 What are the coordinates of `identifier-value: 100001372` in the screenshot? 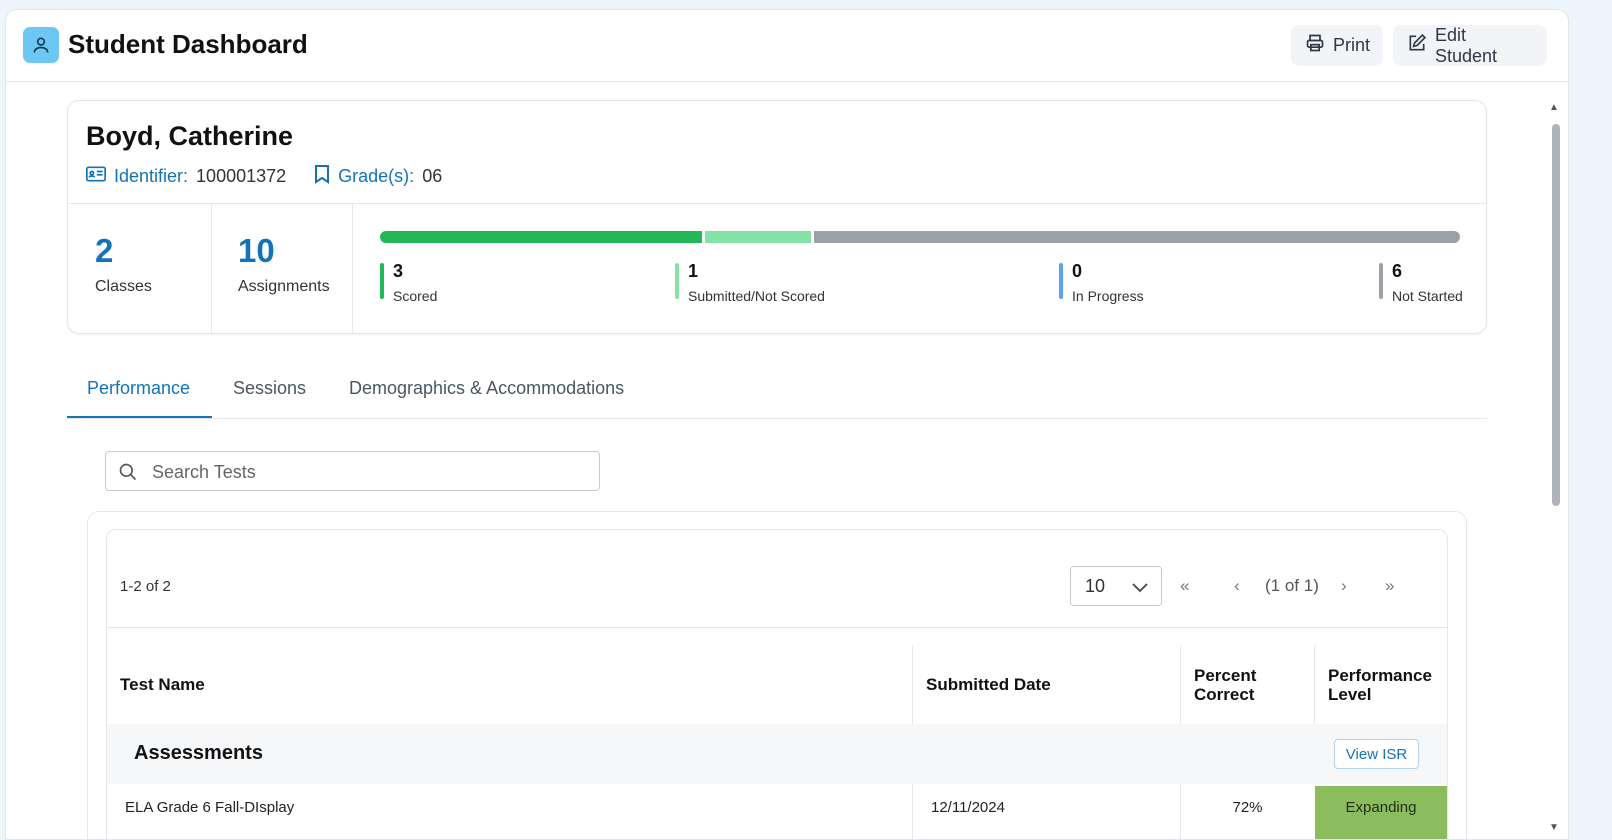 It's located at (241, 176).